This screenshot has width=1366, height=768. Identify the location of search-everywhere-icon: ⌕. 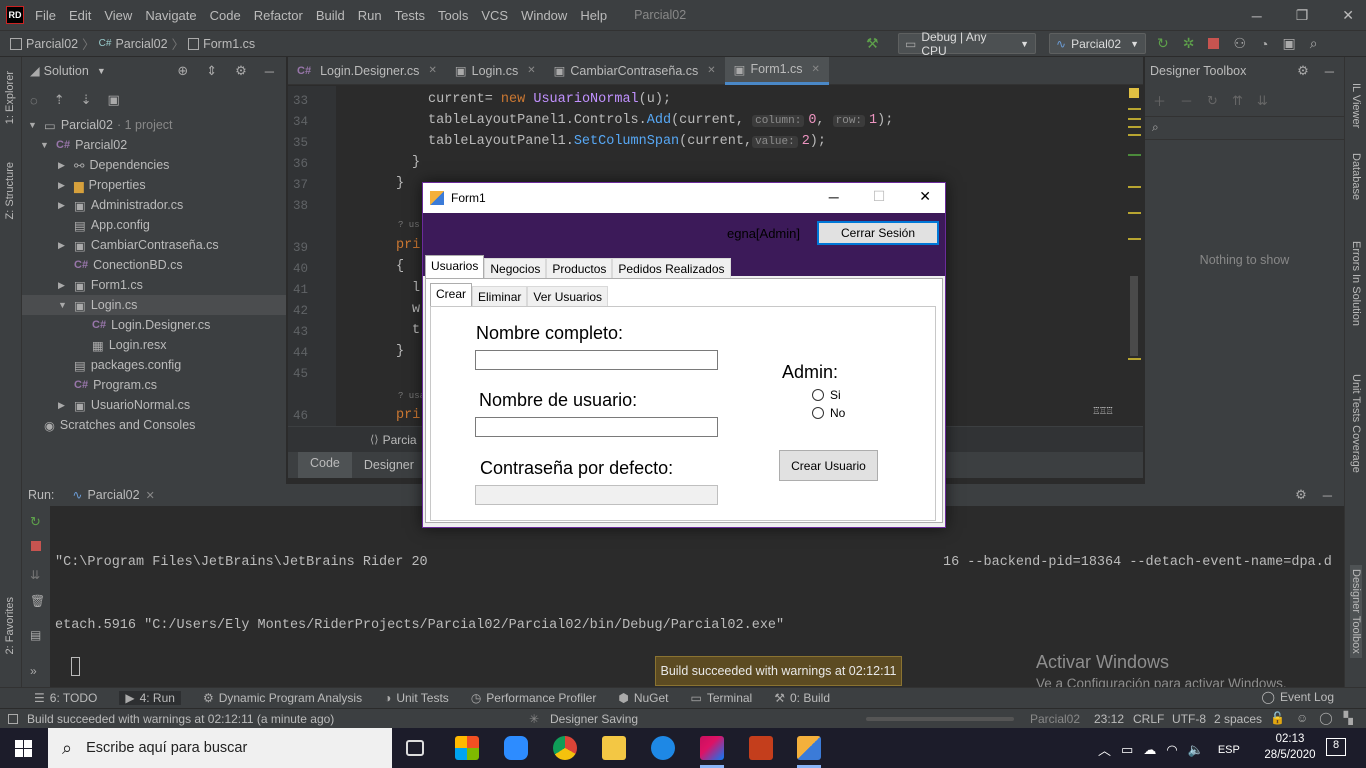
(1314, 43).